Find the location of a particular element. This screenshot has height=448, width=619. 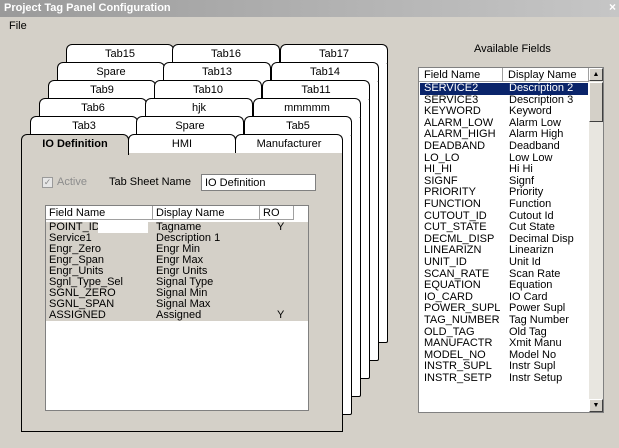

tab-hjk: hjk is located at coordinates (199, 107).